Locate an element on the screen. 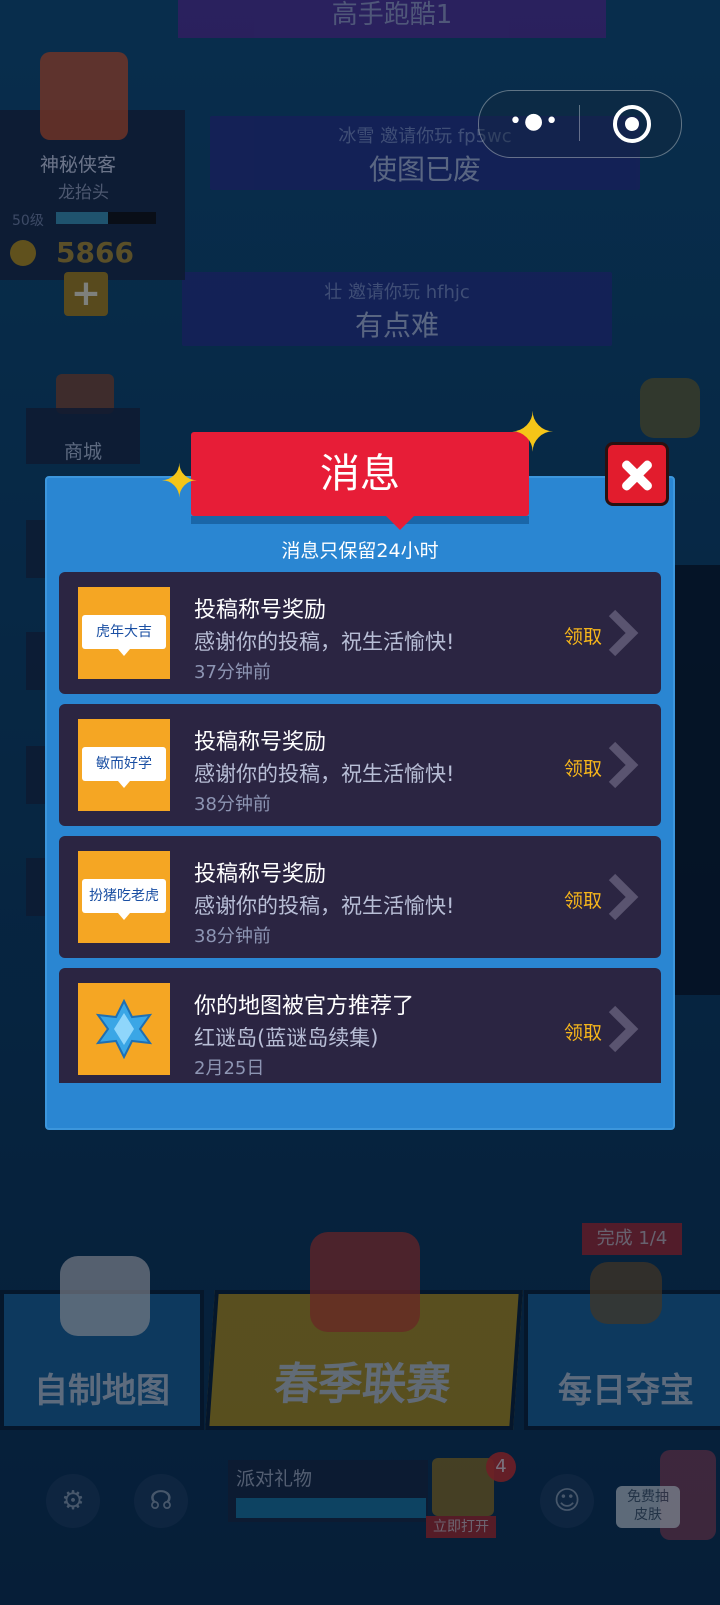  title-reward-thumbnail: 敏而好学 is located at coordinates (124, 765).